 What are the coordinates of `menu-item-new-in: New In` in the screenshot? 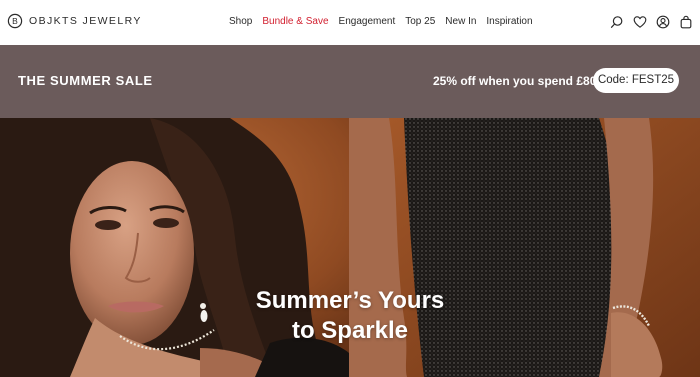 It's located at (460, 21).